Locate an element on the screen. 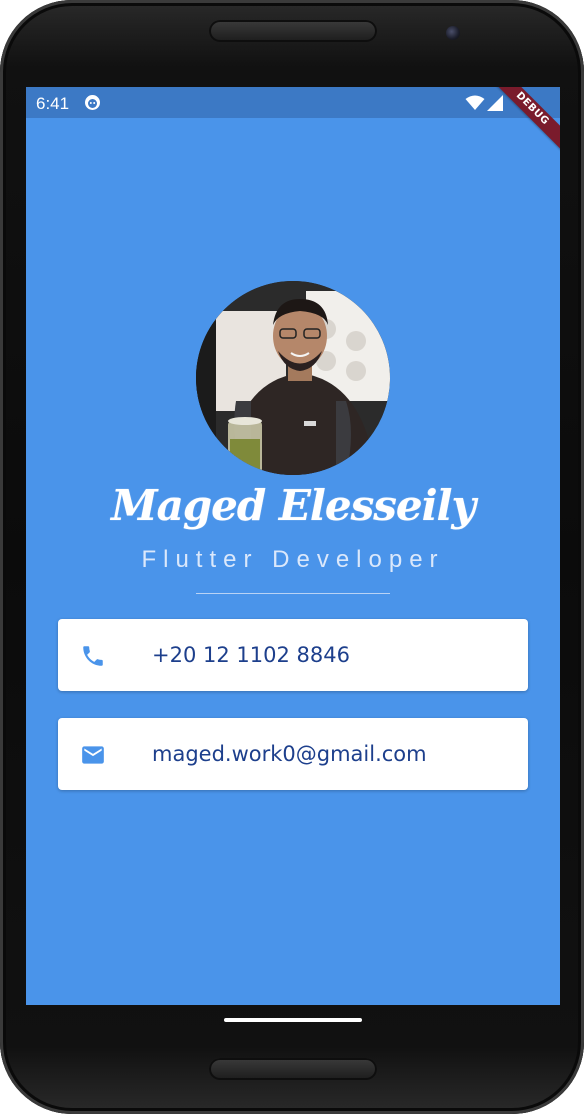 Image resolution: width=584 pixels, height=1114 pixels. phone-number: +20 12 1102 8846 is located at coordinates (251, 655).